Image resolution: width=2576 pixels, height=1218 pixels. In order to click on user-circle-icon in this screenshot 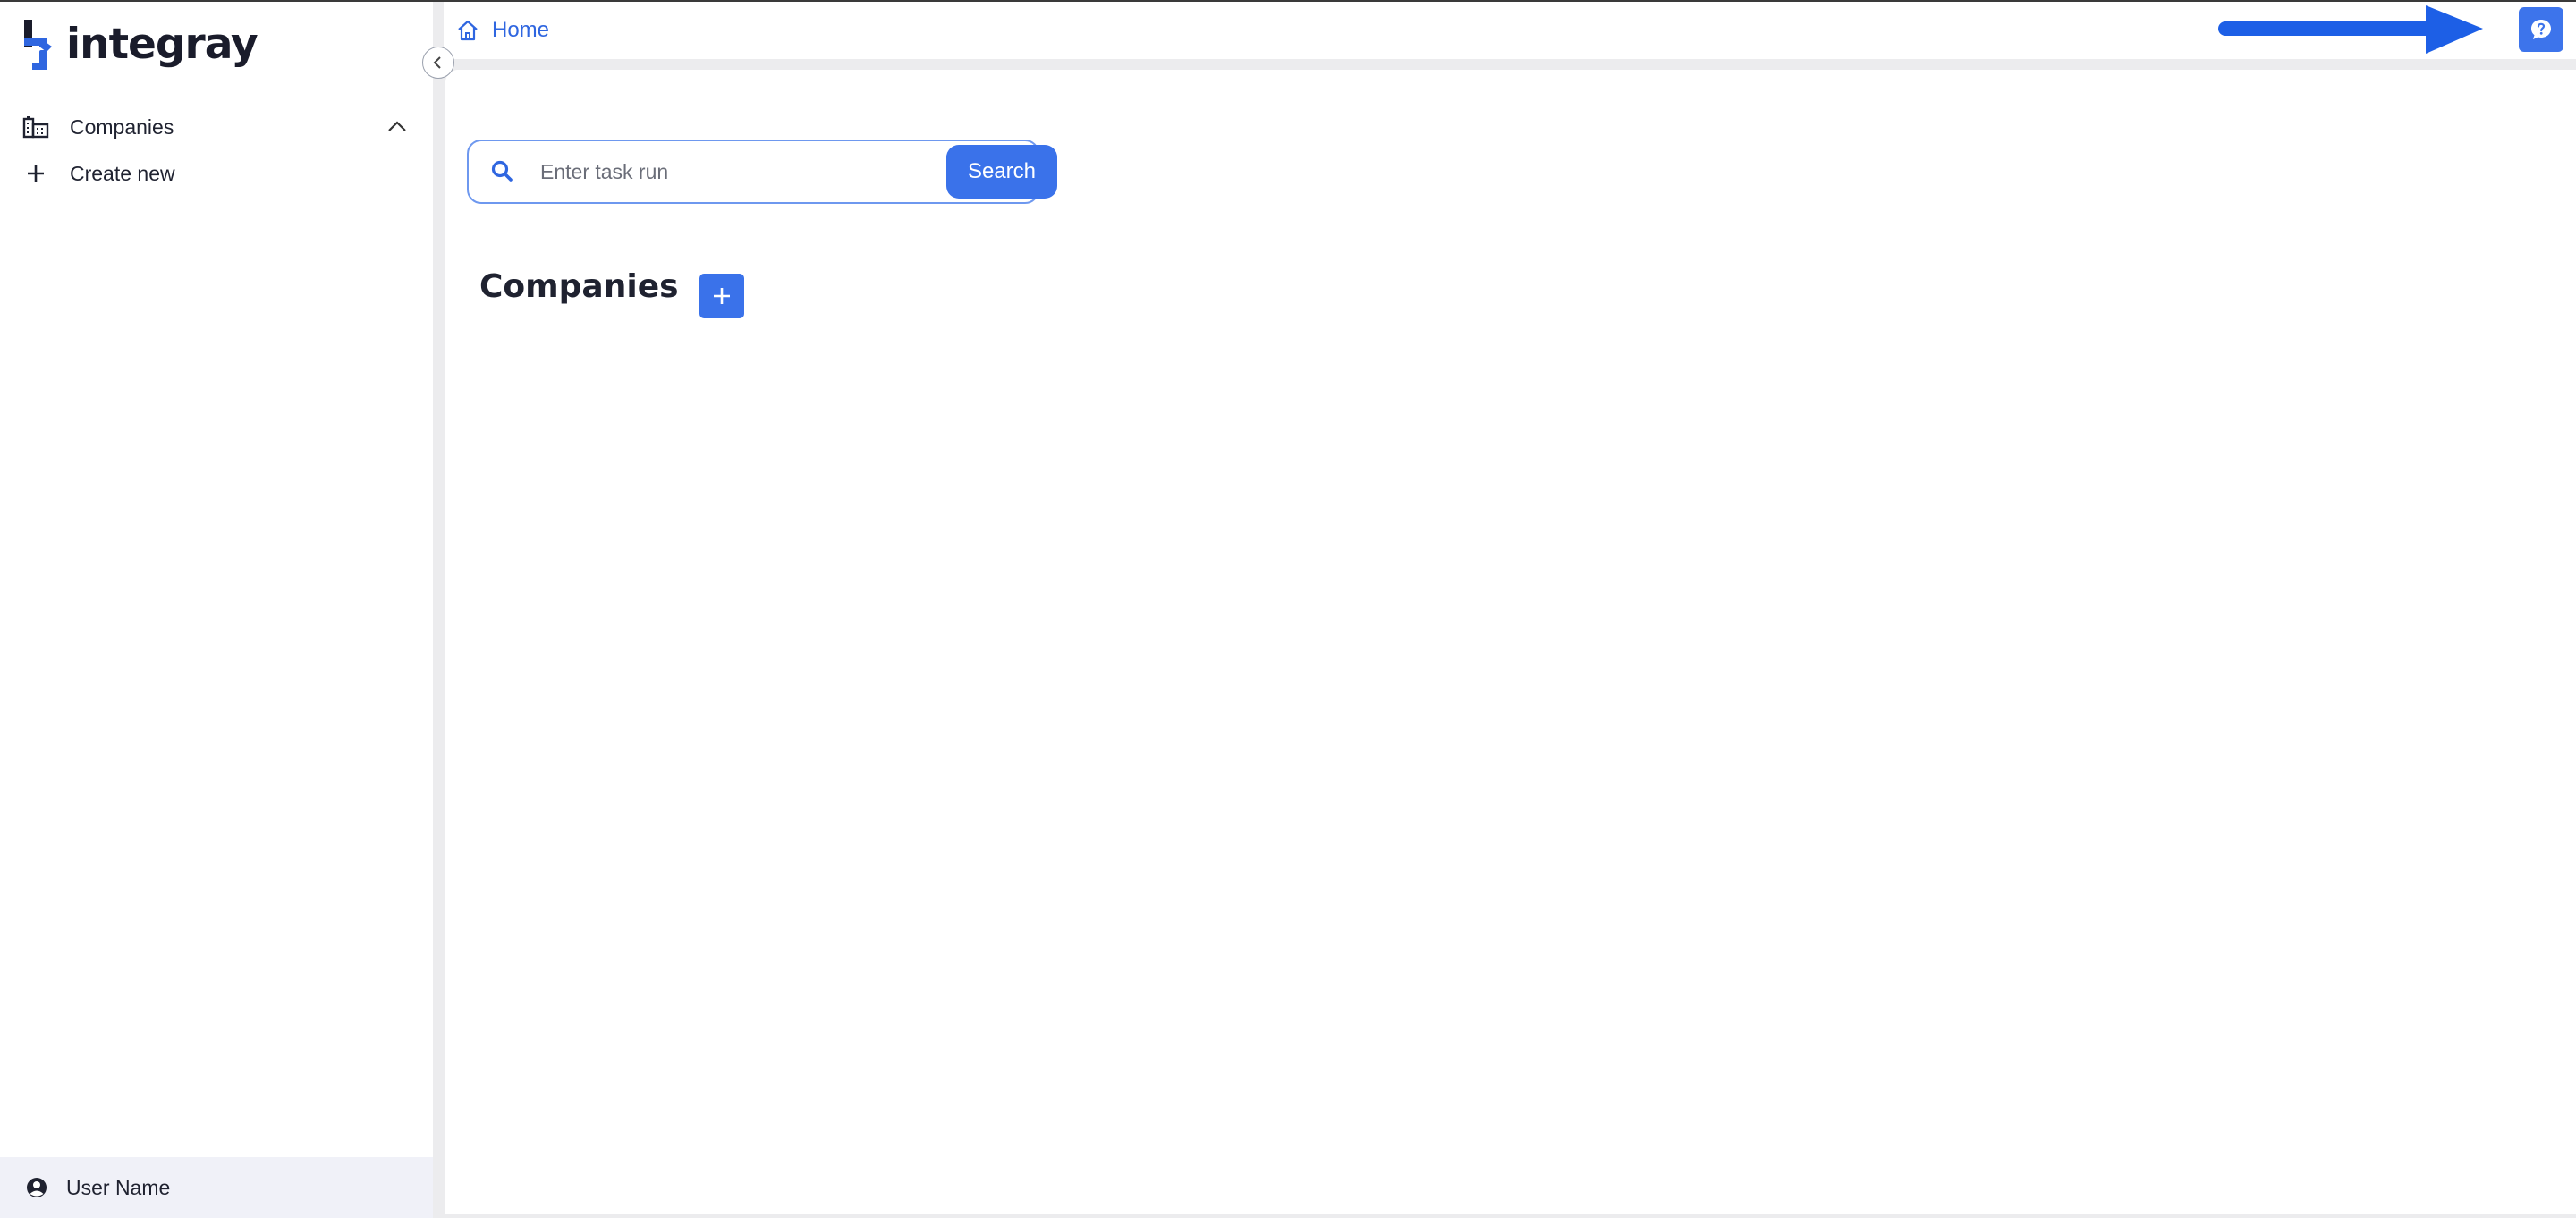, I will do `click(37, 1187)`.